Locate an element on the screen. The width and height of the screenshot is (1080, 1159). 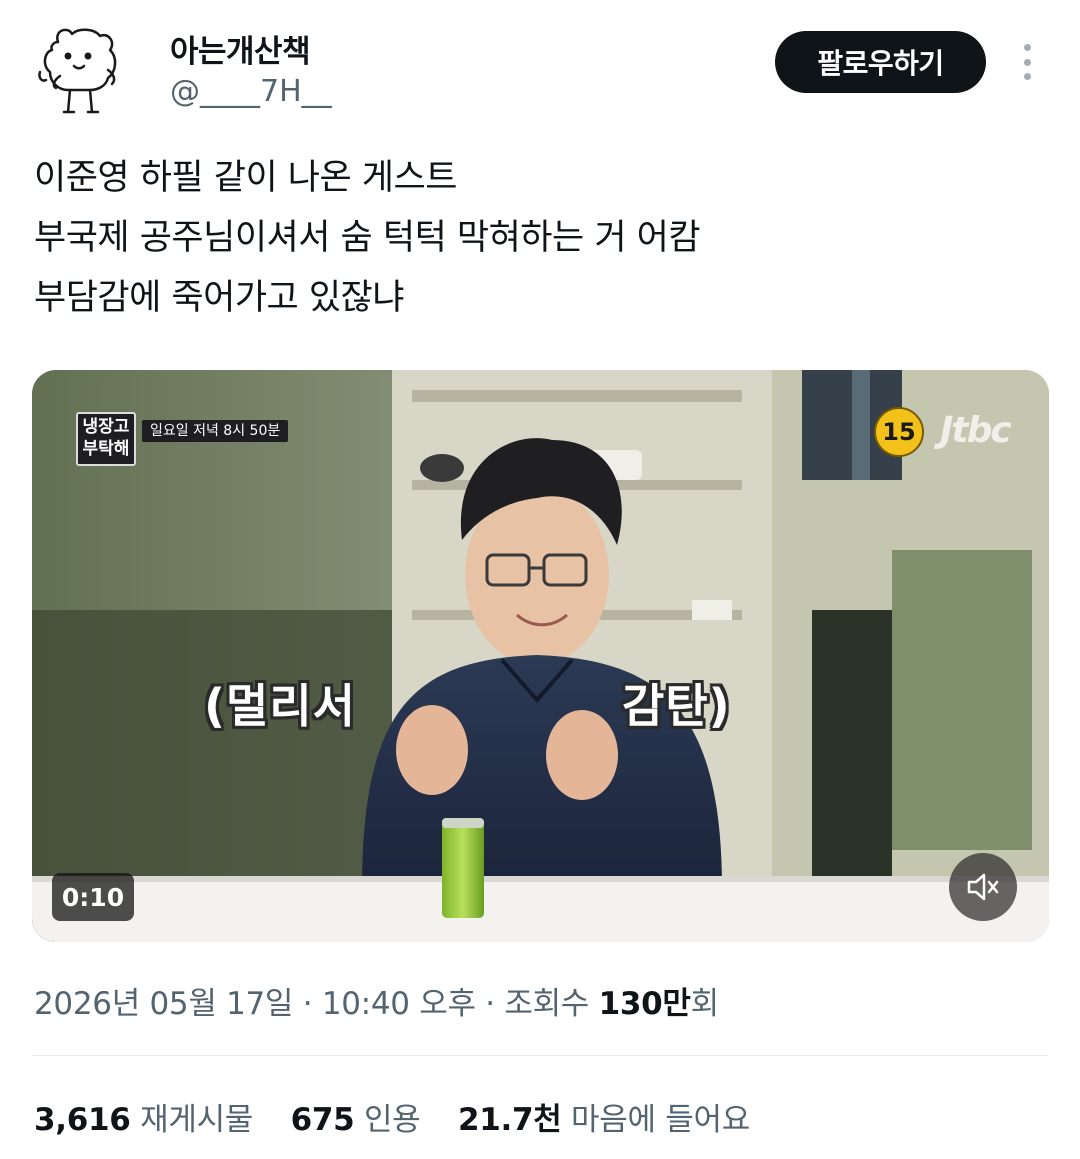
likes-stat: 21.7천 마음에 들어요 is located at coordinates (604, 1116).